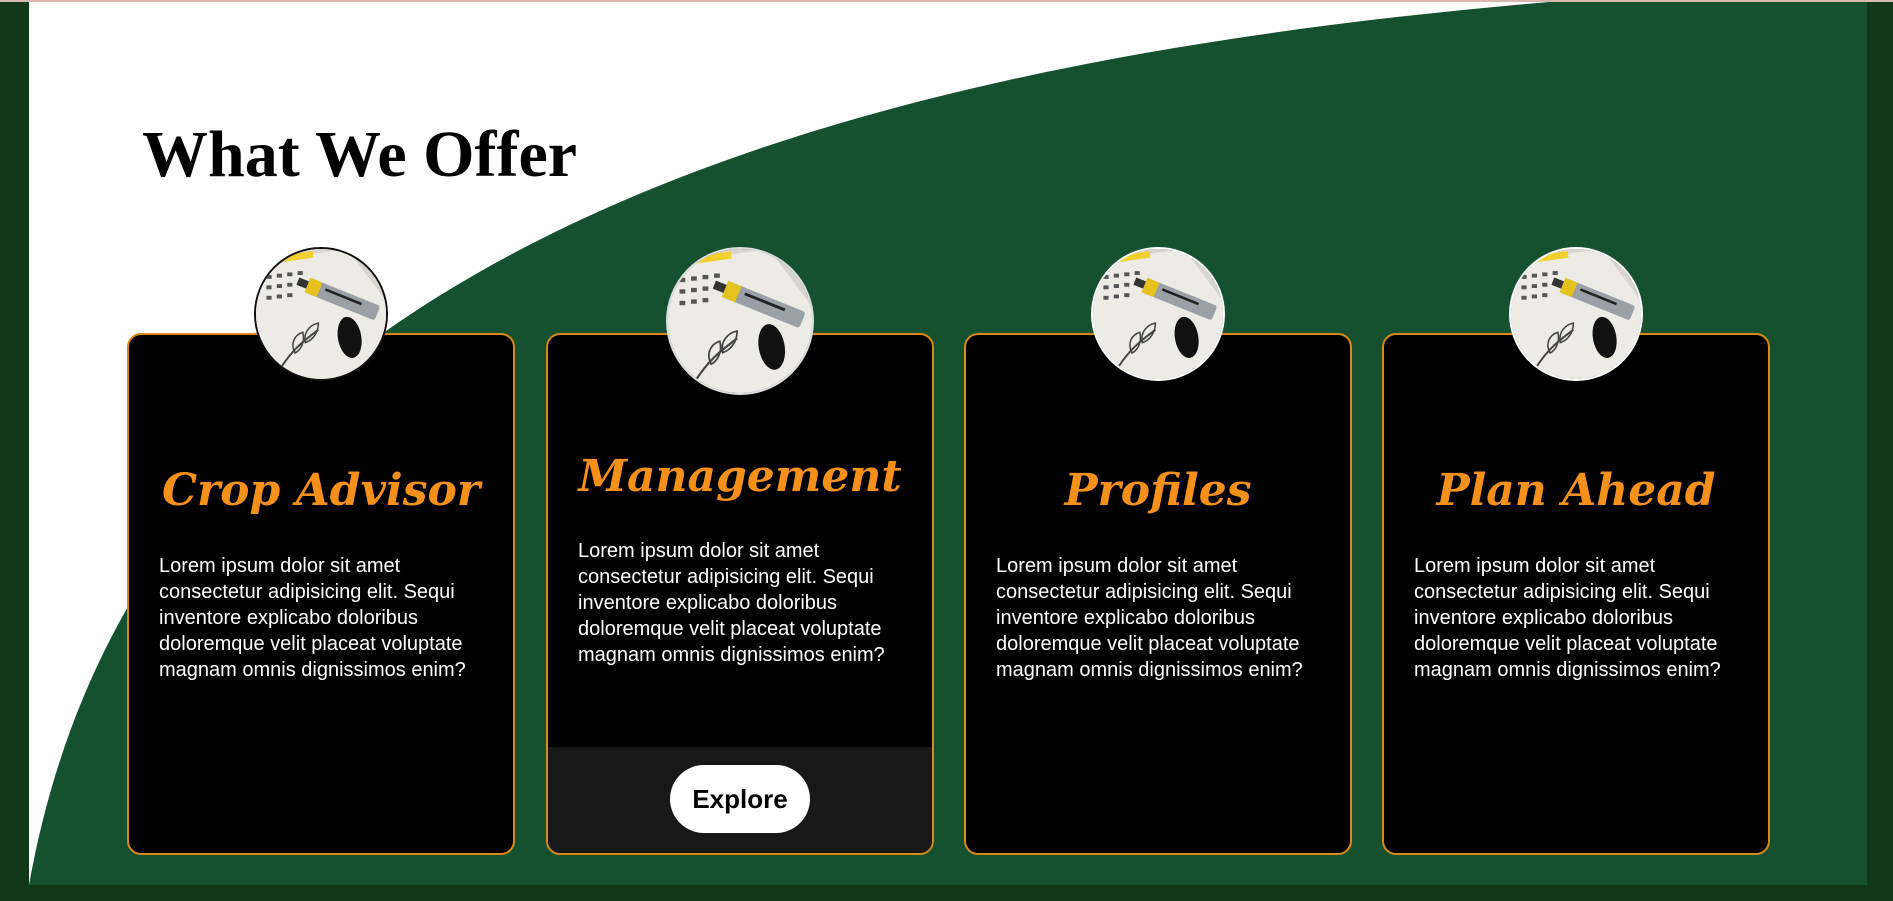 The width and height of the screenshot is (1893, 901). I want to click on card-title: Crop Advisor, so click(321, 490).